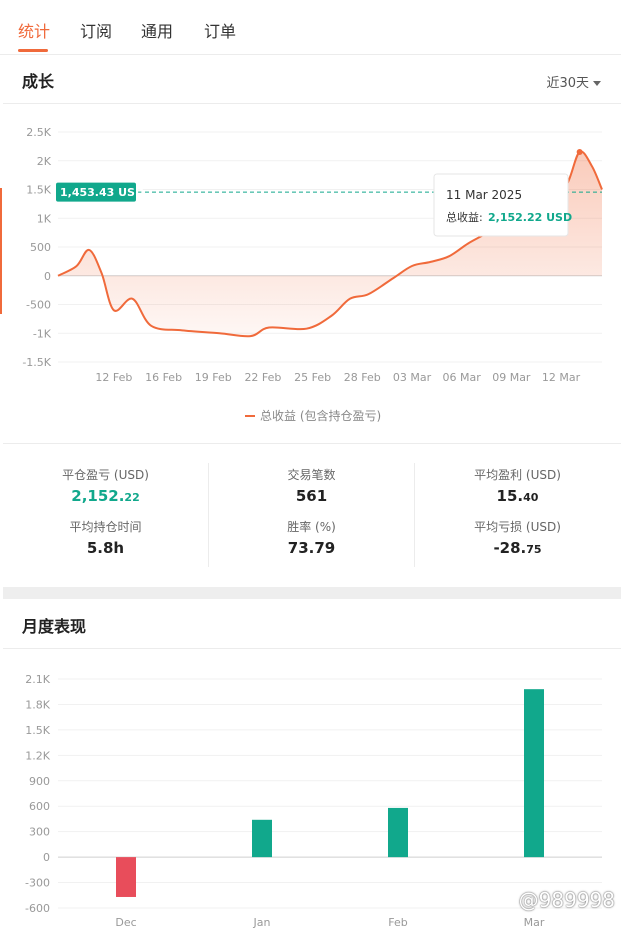 The image size is (621, 941). What do you see at coordinates (220, 30) in the screenshot?
I see `tab-orders: 订单` at bounding box center [220, 30].